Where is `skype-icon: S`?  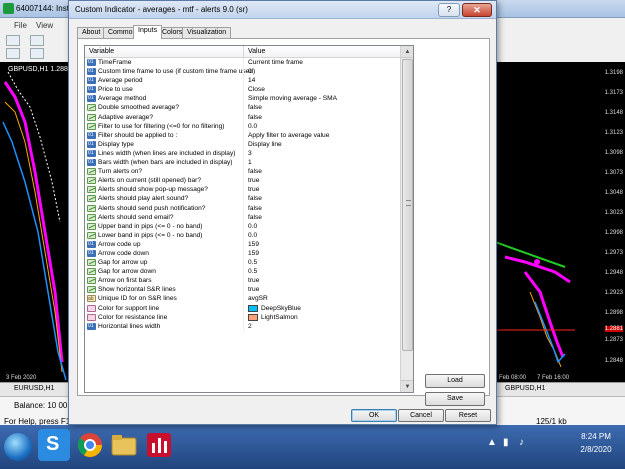 skype-icon: S is located at coordinates (54, 445).